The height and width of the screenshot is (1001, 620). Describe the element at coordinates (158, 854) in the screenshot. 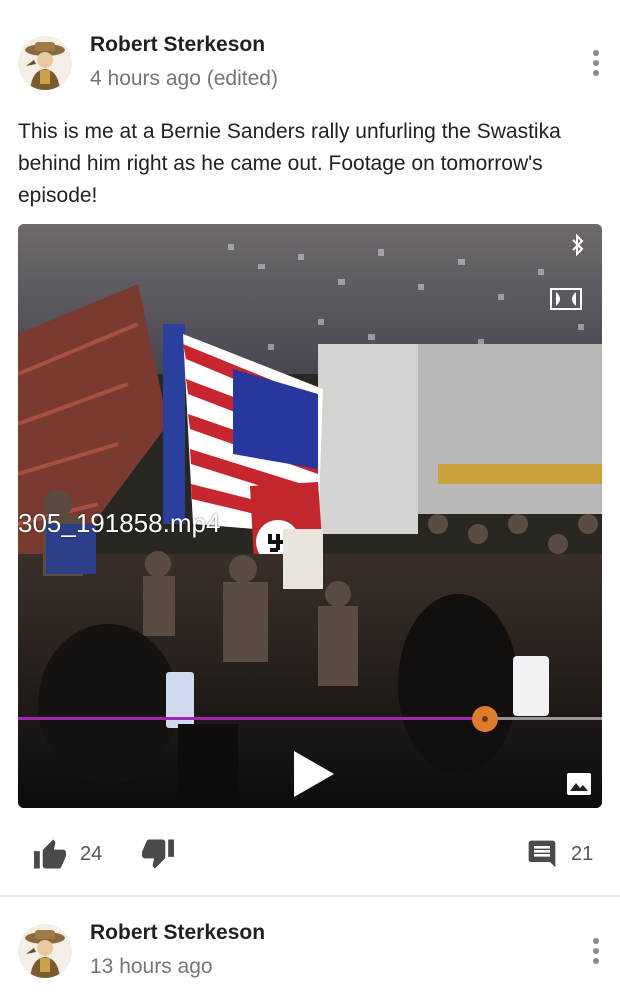

I see `thumb-down-icon` at that location.